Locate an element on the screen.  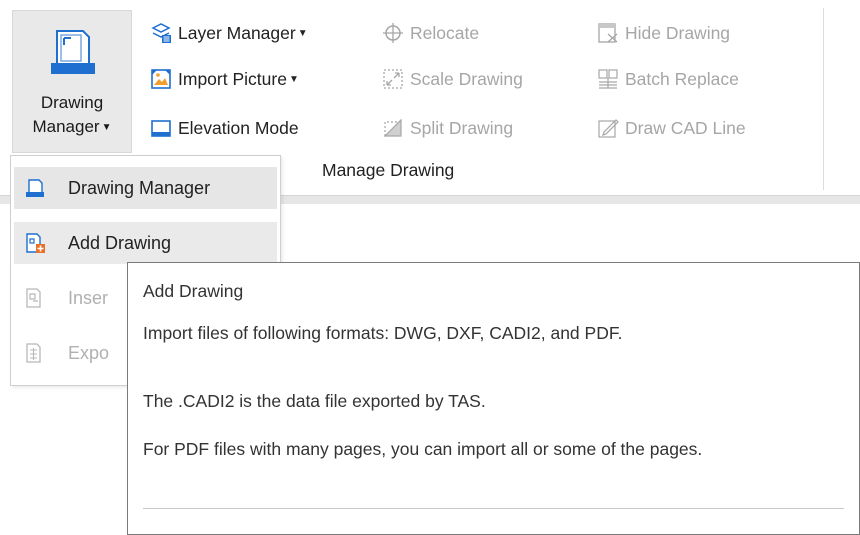
relocate-button: Relocate is located at coordinates (430, 33).